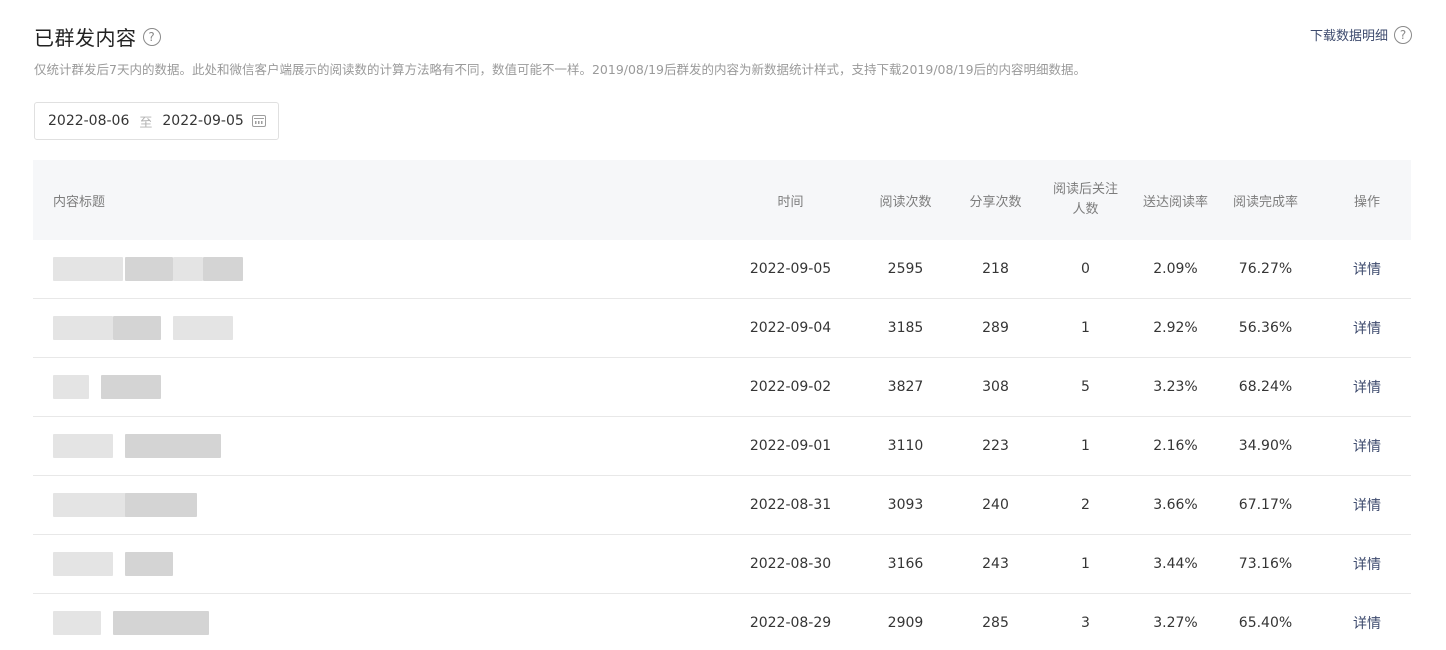 The width and height of the screenshot is (1446, 650). Describe the element at coordinates (905, 269) in the screenshot. I see `cell-reads: 2595` at that location.